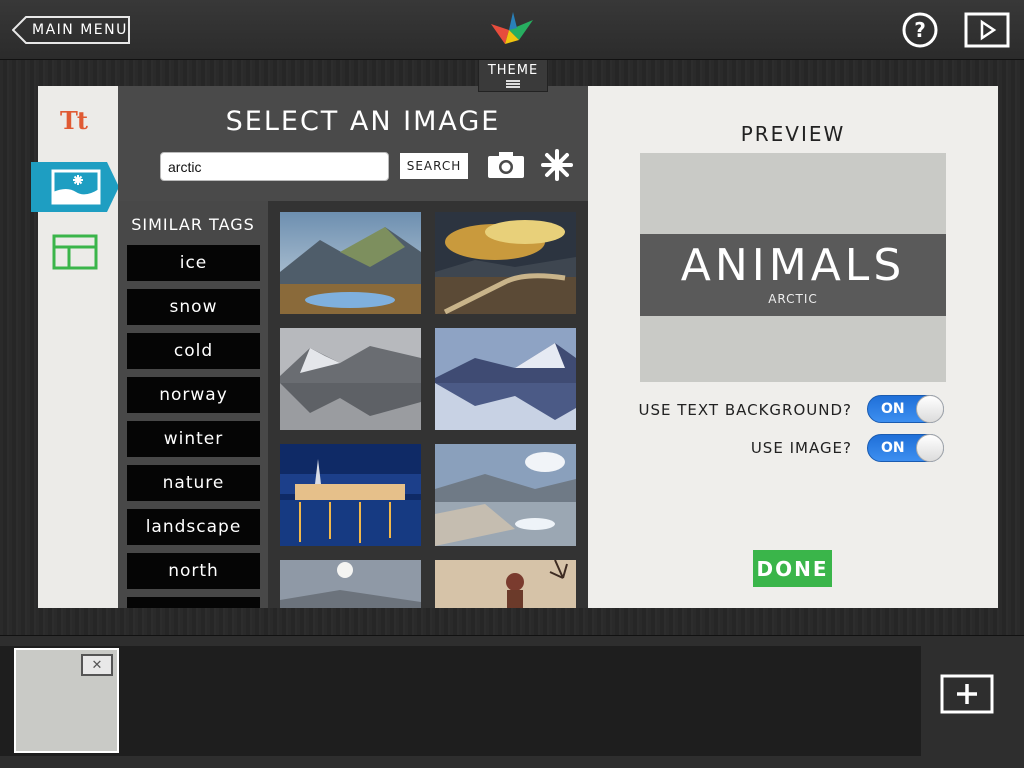 Image resolution: width=1024 pixels, height=768 pixels. I want to click on page-thumbnail: ✕, so click(66, 700).